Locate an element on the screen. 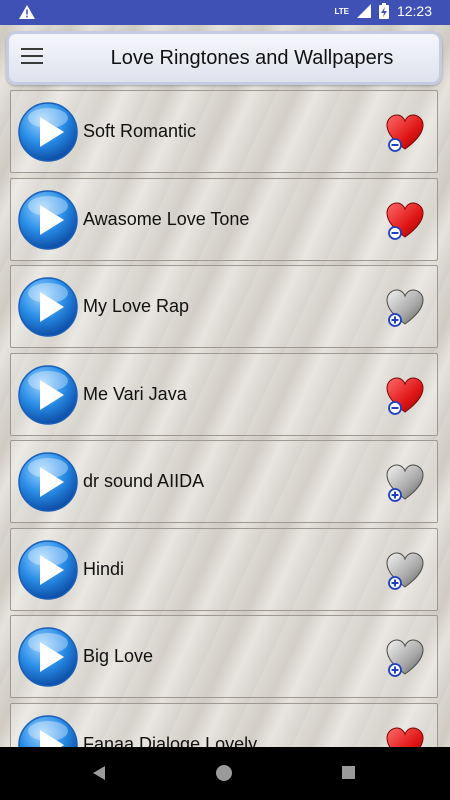 The image size is (450, 800). ringtone-row: Hindi is located at coordinates (224, 569).